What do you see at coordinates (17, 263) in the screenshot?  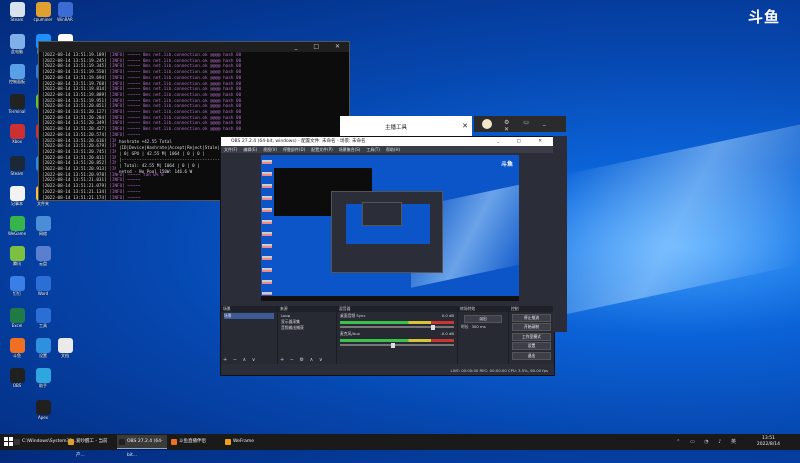 I see `desktop-icon-label: 腾讯` at bounding box center [17, 263].